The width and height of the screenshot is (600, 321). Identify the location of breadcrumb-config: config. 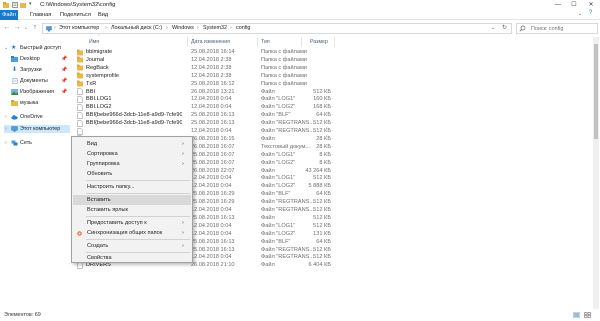
(243, 28).